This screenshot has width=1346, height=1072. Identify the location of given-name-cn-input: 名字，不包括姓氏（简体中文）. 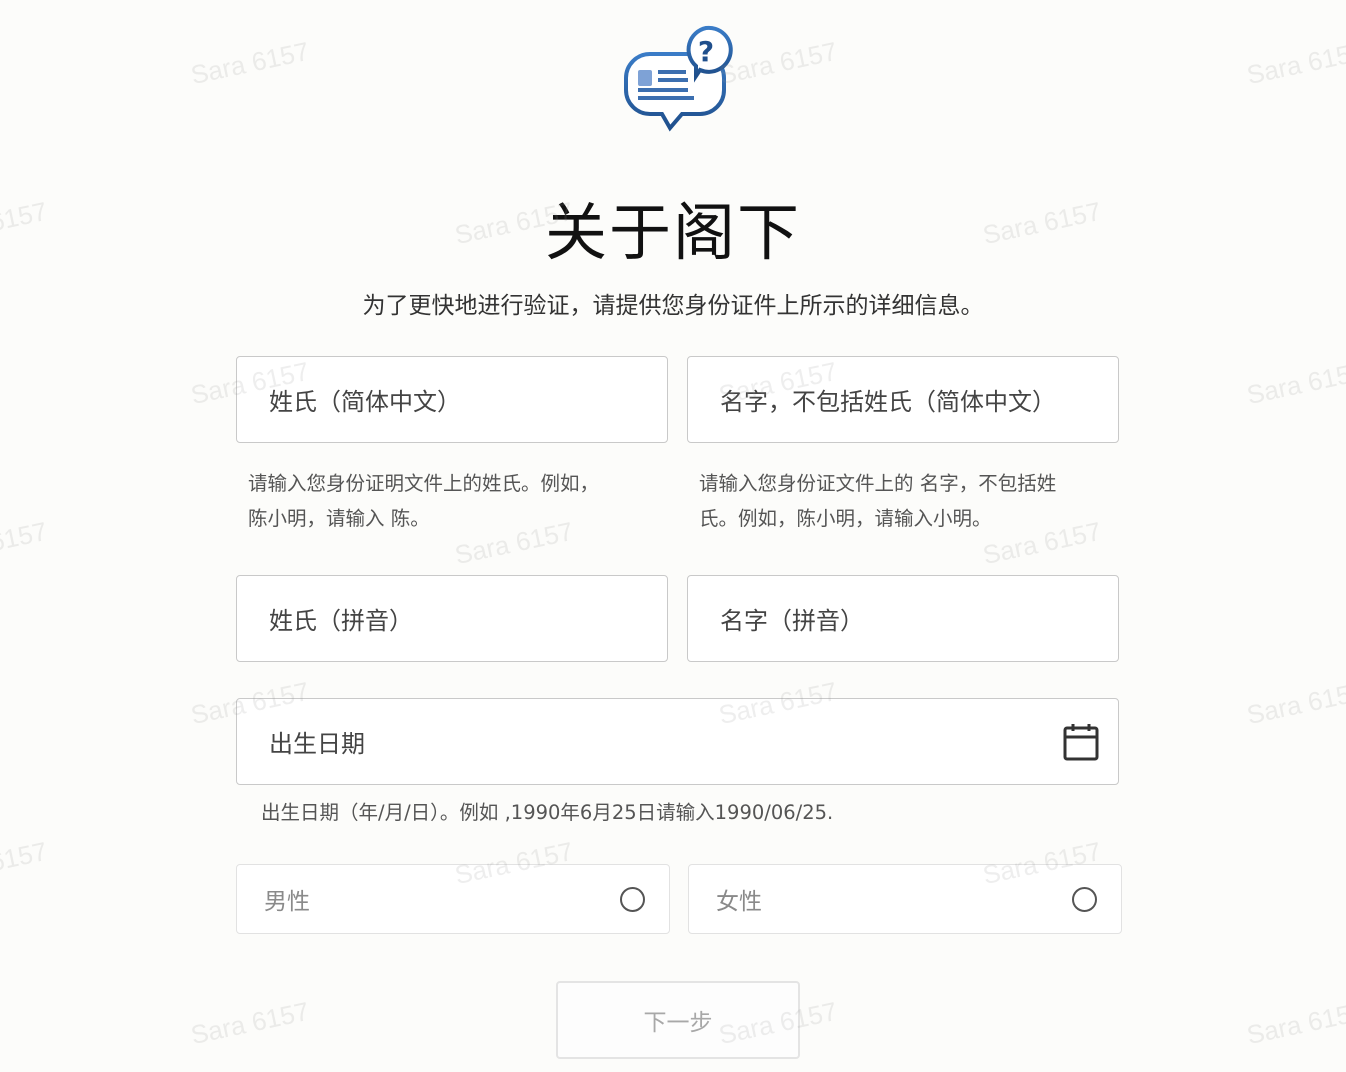
(903, 399).